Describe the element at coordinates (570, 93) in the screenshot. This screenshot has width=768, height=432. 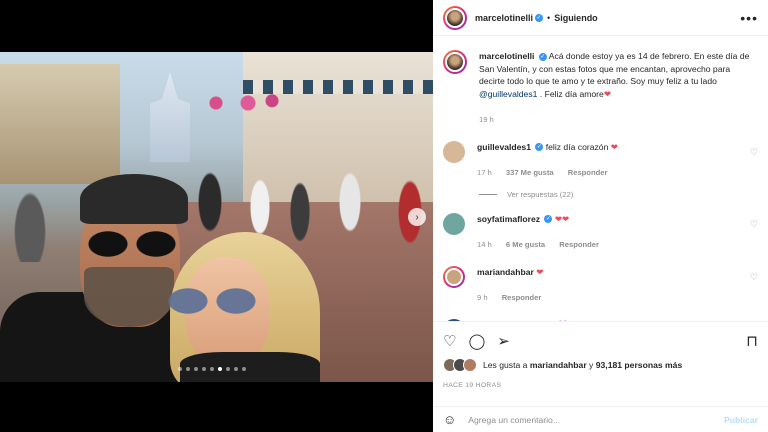
I see `caption-text-end: . Feliz día amore` at that location.